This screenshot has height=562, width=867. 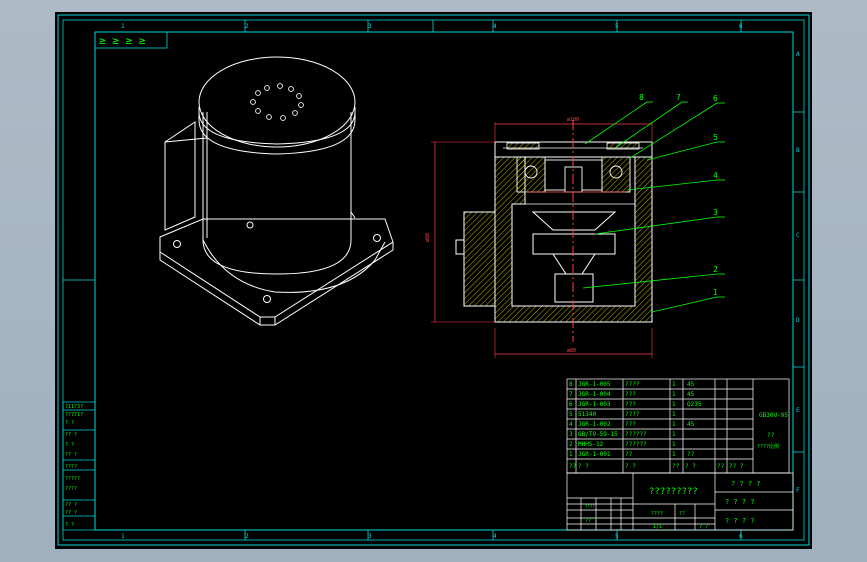 I want to click on title-grid-d: 1/1, so click(x=657, y=527).